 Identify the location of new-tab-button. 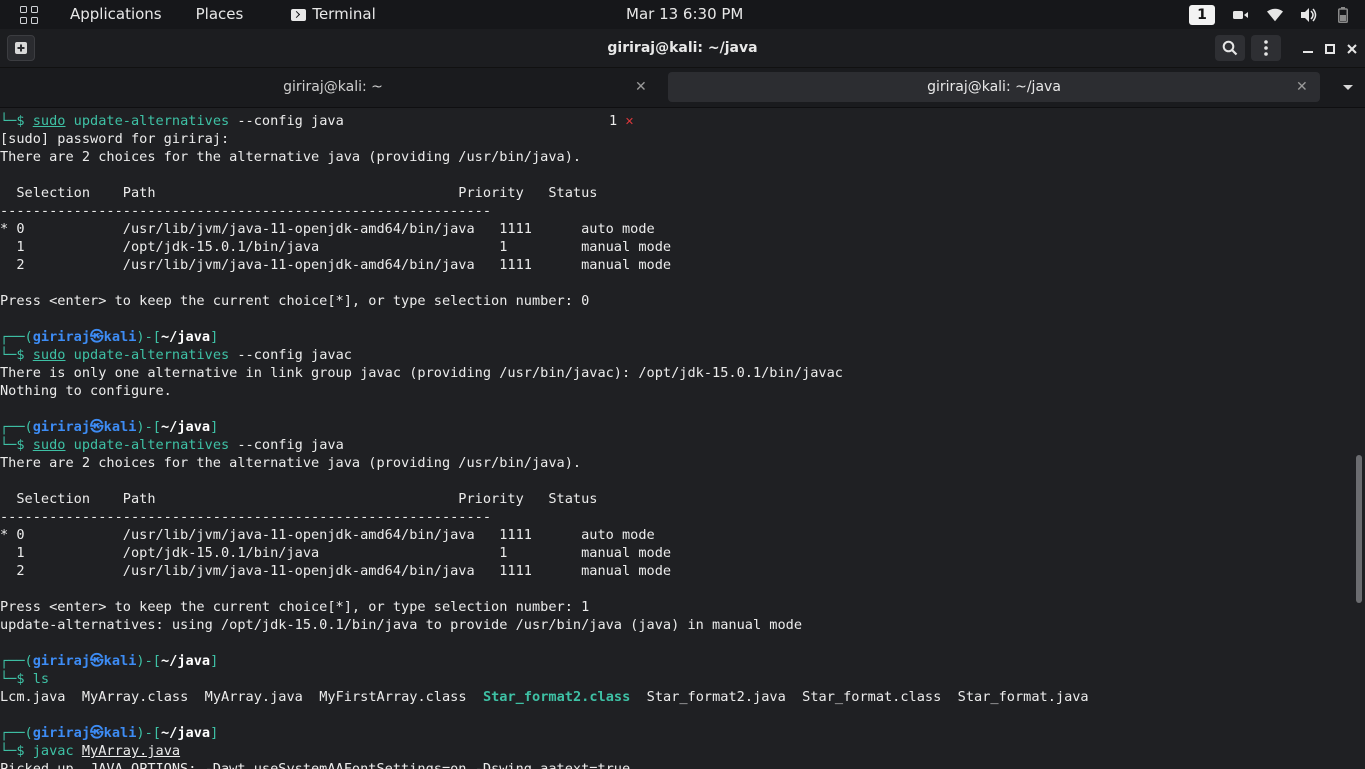
(21, 48).